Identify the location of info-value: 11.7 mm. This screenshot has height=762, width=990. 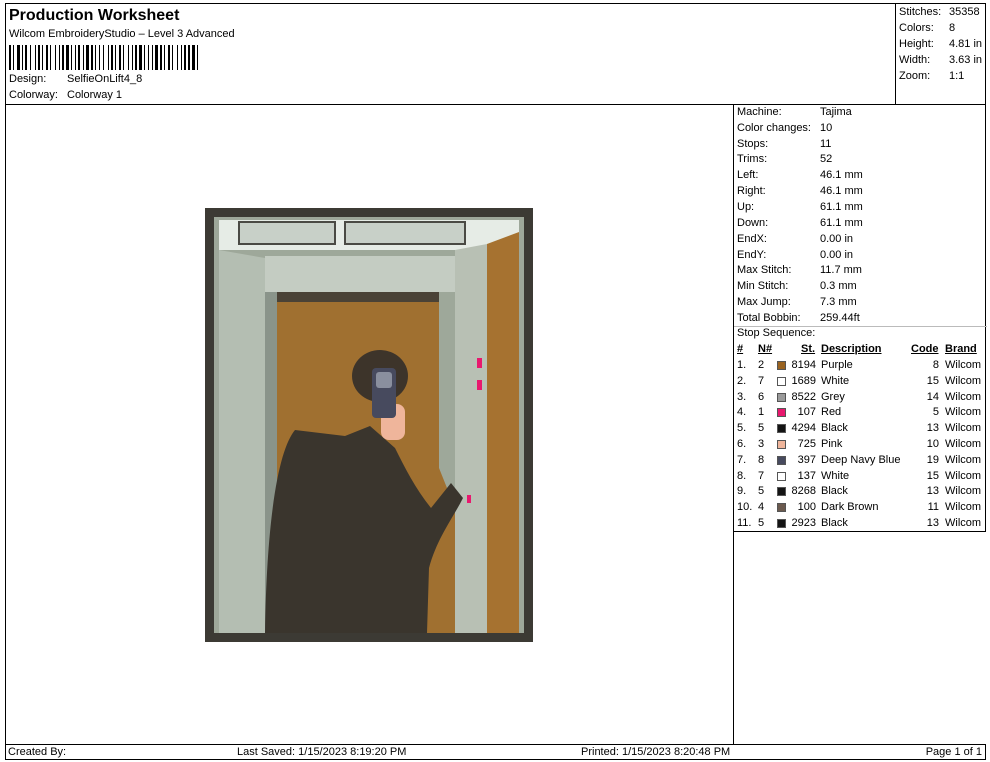
(841, 270).